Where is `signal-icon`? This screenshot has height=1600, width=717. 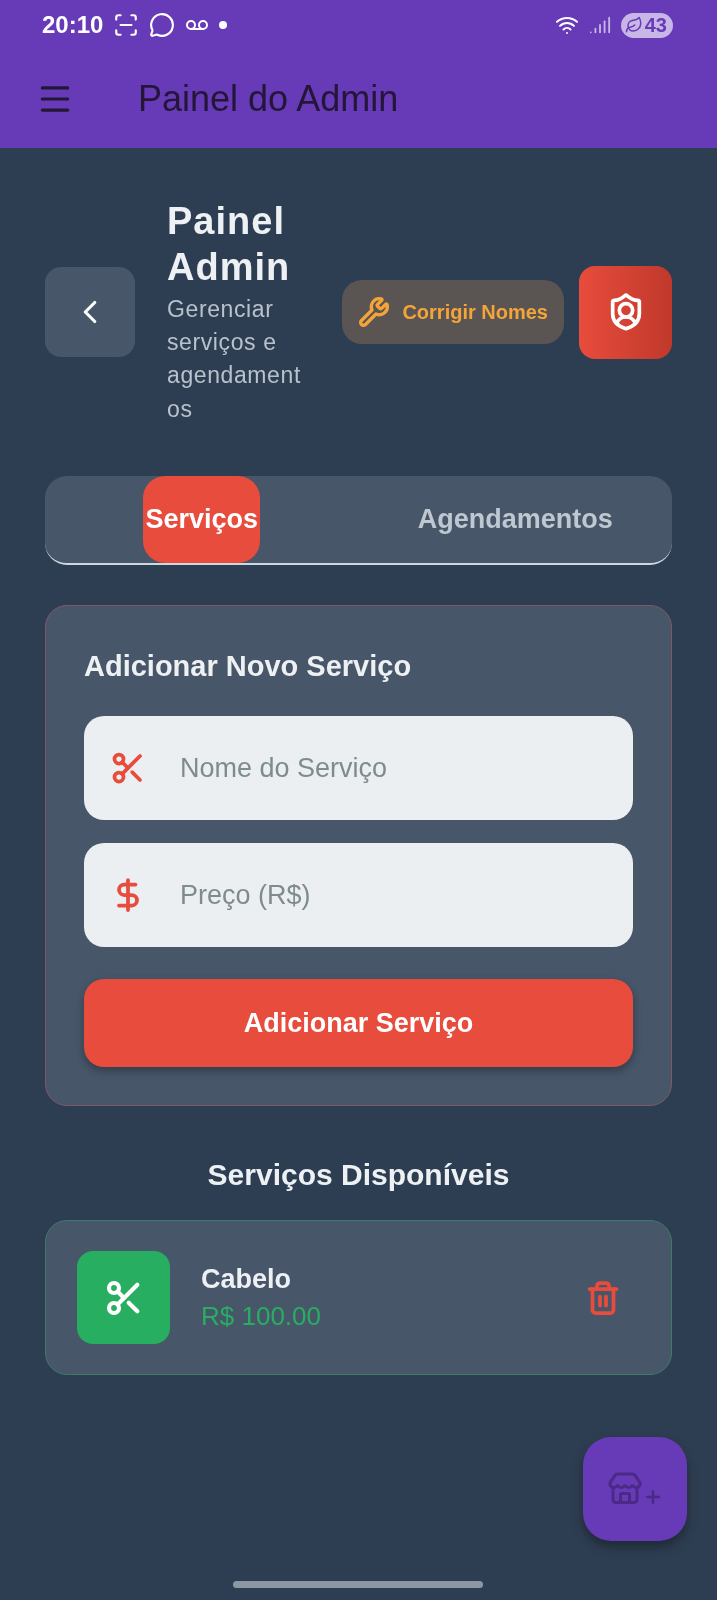
signal-icon is located at coordinates (599, 25).